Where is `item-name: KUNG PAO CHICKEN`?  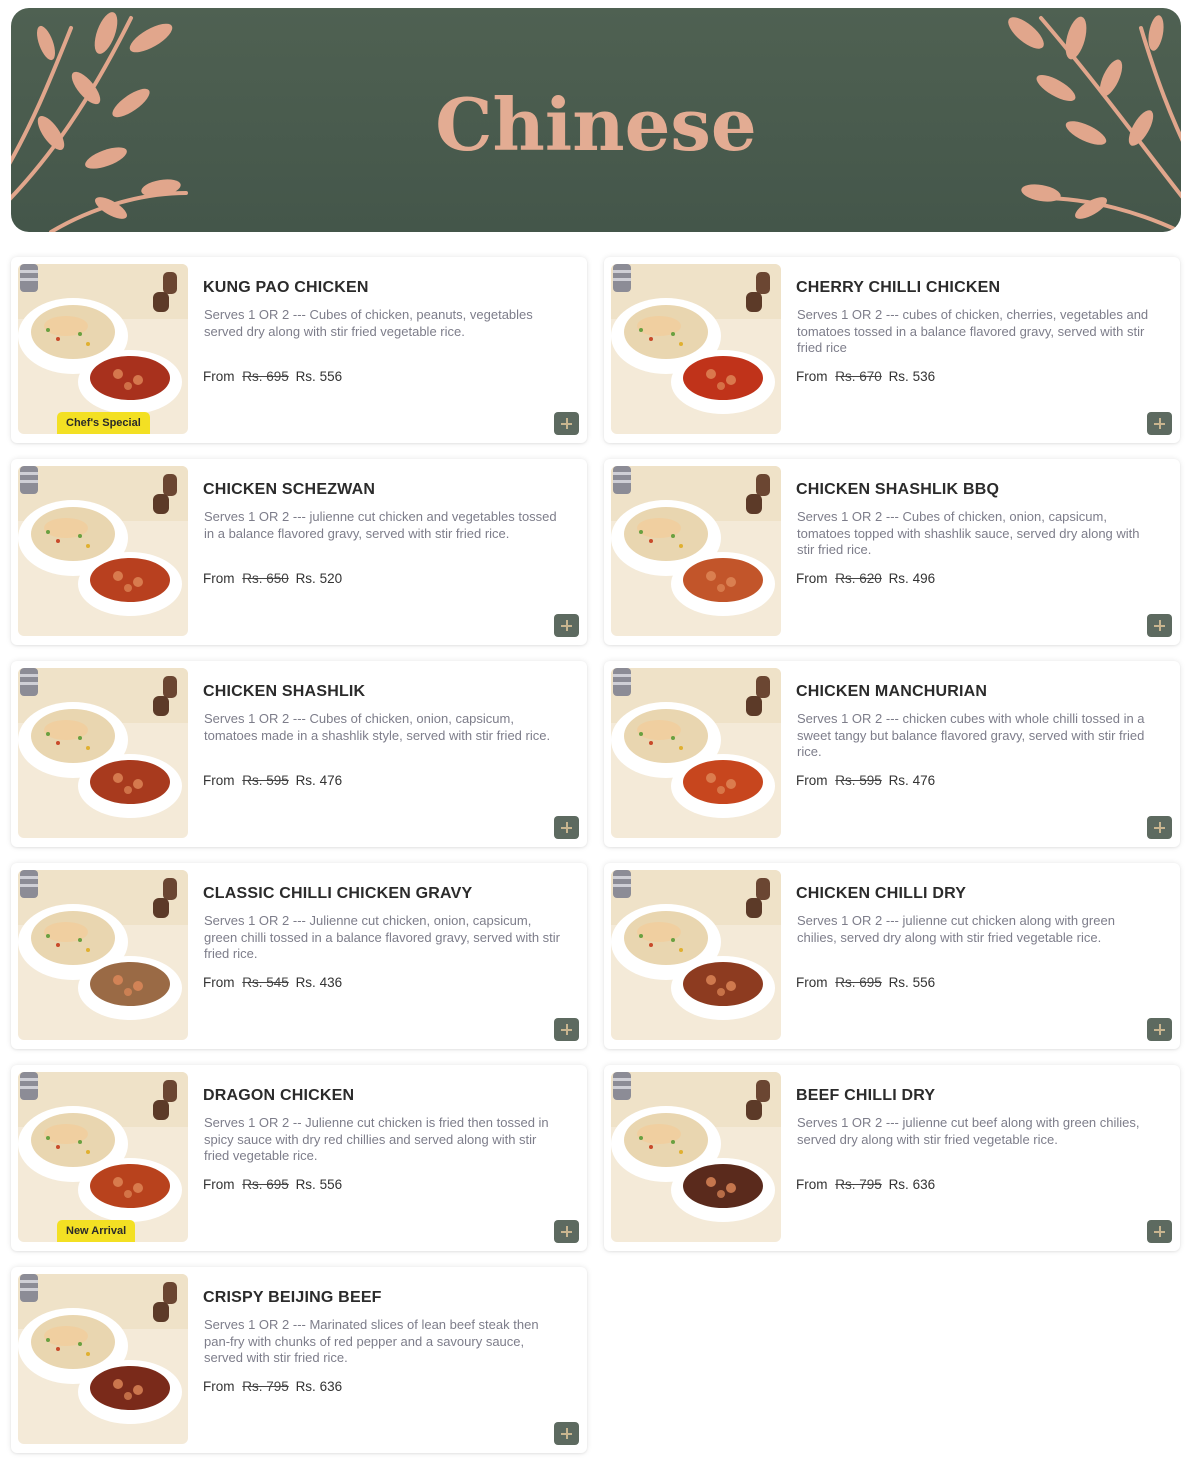 item-name: KUNG PAO CHICKEN is located at coordinates (286, 288).